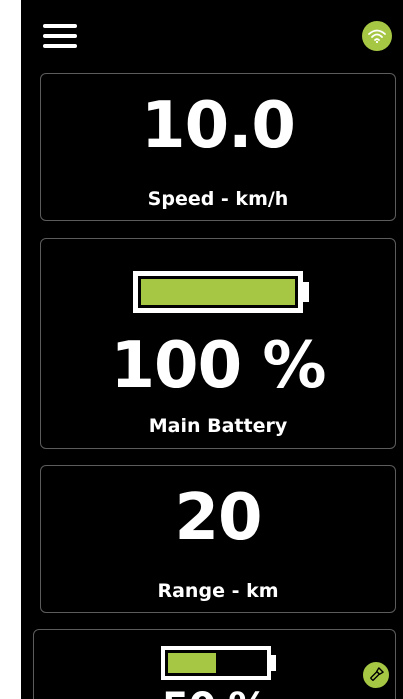  Describe the element at coordinates (218, 366) in the screenshot. I see `main-battery-value: 100 %` at that location.